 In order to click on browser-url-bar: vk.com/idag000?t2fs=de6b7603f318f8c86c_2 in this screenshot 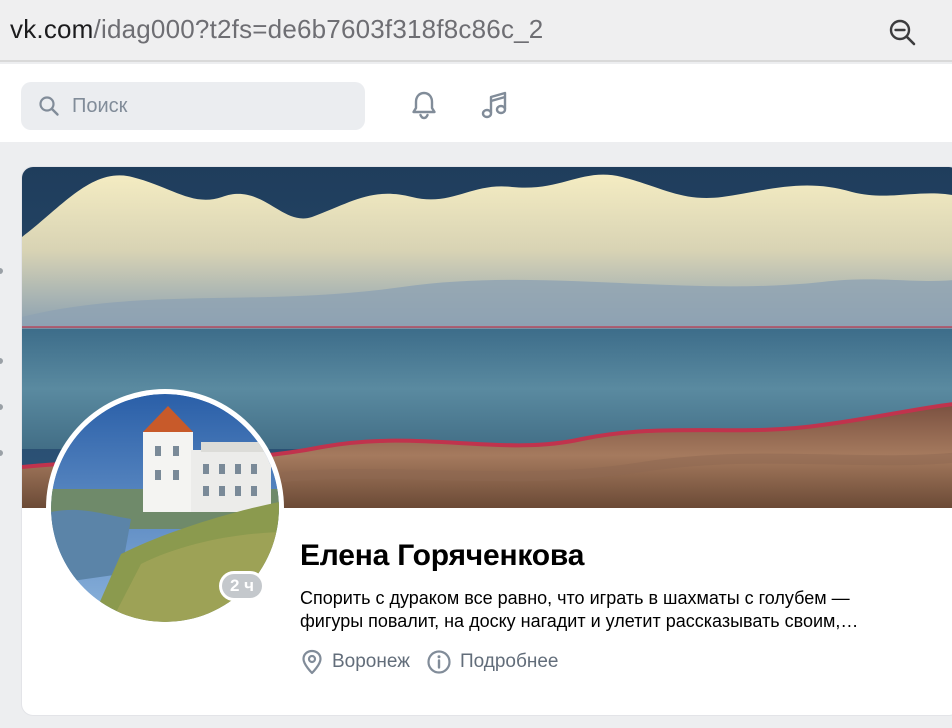, I will do `click(476, 31)`.